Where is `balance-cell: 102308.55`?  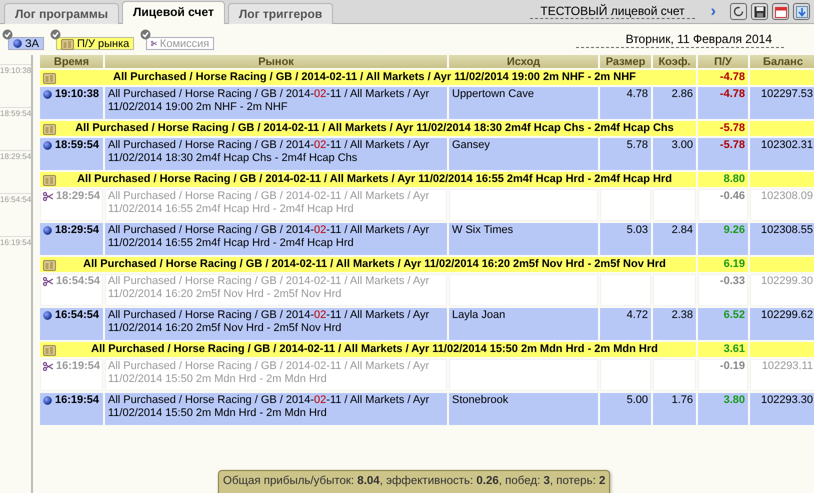 balance-cell: 102308.55 is located at coordinates (782, 239).